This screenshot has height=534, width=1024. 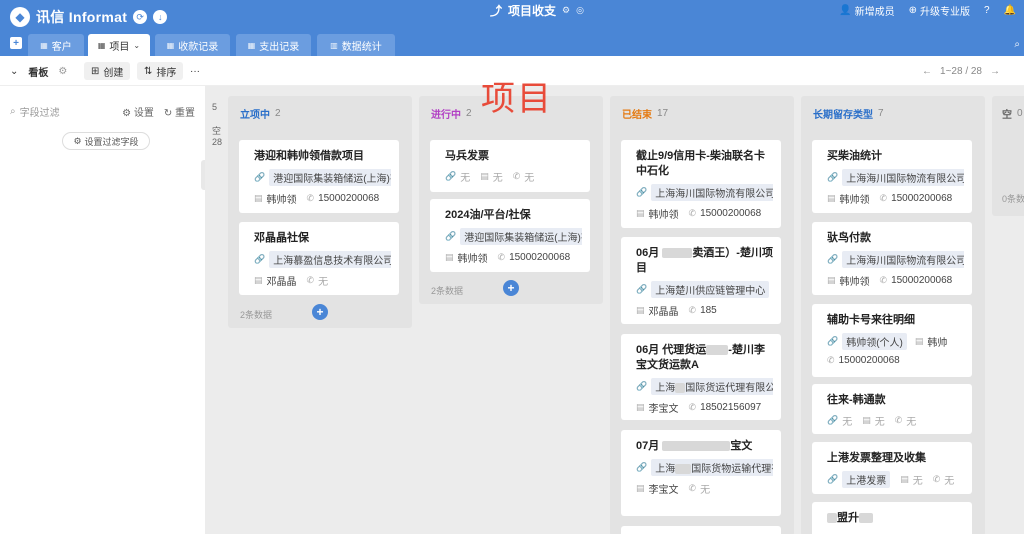 What do you see at coordinates (881, 113) in the screenshot?
I see `column-count: 7` at bounding box center [881, 113].